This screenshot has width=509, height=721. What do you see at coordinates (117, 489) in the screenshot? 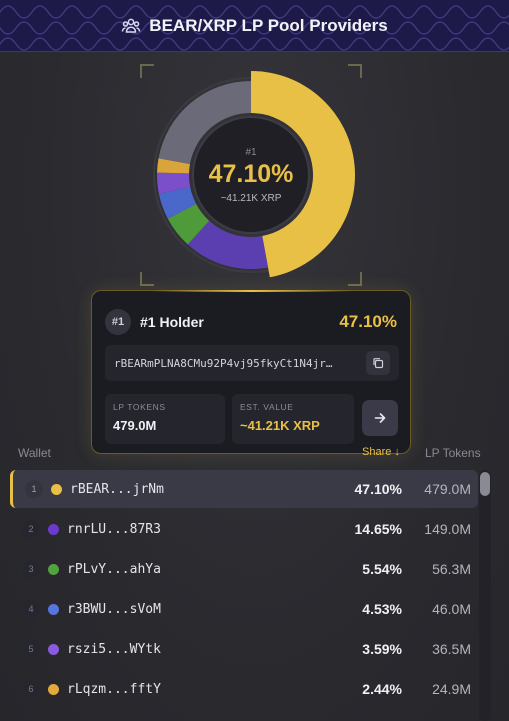
I see `row-address: rBEAR...jrNm` at bounding box center [117, 489].